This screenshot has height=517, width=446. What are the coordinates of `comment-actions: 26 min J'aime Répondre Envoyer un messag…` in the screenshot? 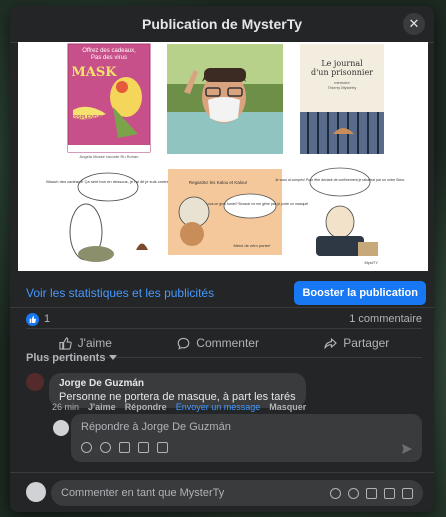 It's located at (179, 407).